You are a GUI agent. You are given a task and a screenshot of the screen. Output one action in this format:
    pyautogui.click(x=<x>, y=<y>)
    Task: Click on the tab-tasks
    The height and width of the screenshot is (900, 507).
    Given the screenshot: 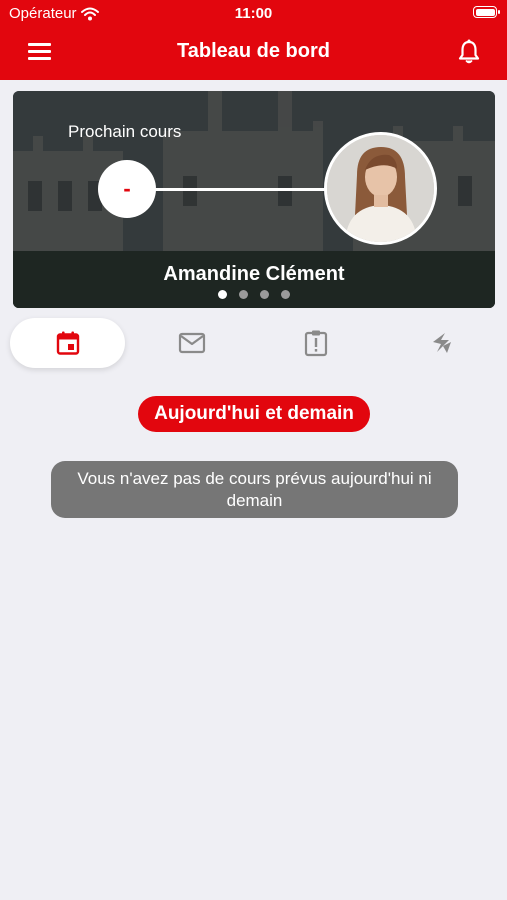 What is the action you would take?
    pyautogui.click(x=315, y=343)
    